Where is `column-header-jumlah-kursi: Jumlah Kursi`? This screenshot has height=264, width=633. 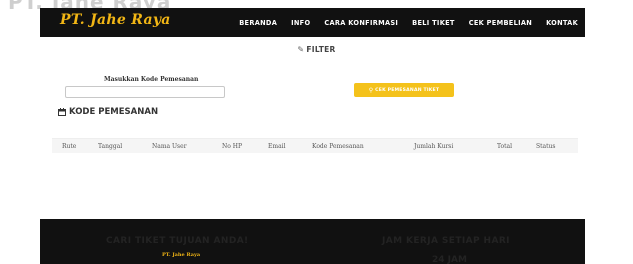 column-header-jumlah-kursi: Jumlah Kursi is located at coordinates (434, 146).